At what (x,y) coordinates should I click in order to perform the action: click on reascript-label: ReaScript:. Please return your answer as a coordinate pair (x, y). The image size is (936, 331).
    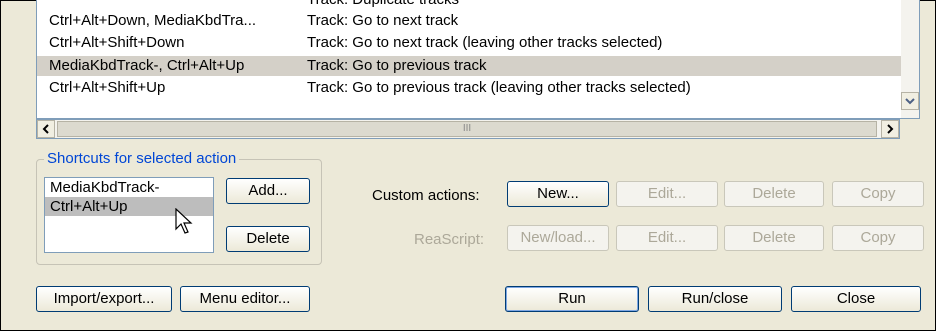
    Looking at the image, I should click on (449, 239).